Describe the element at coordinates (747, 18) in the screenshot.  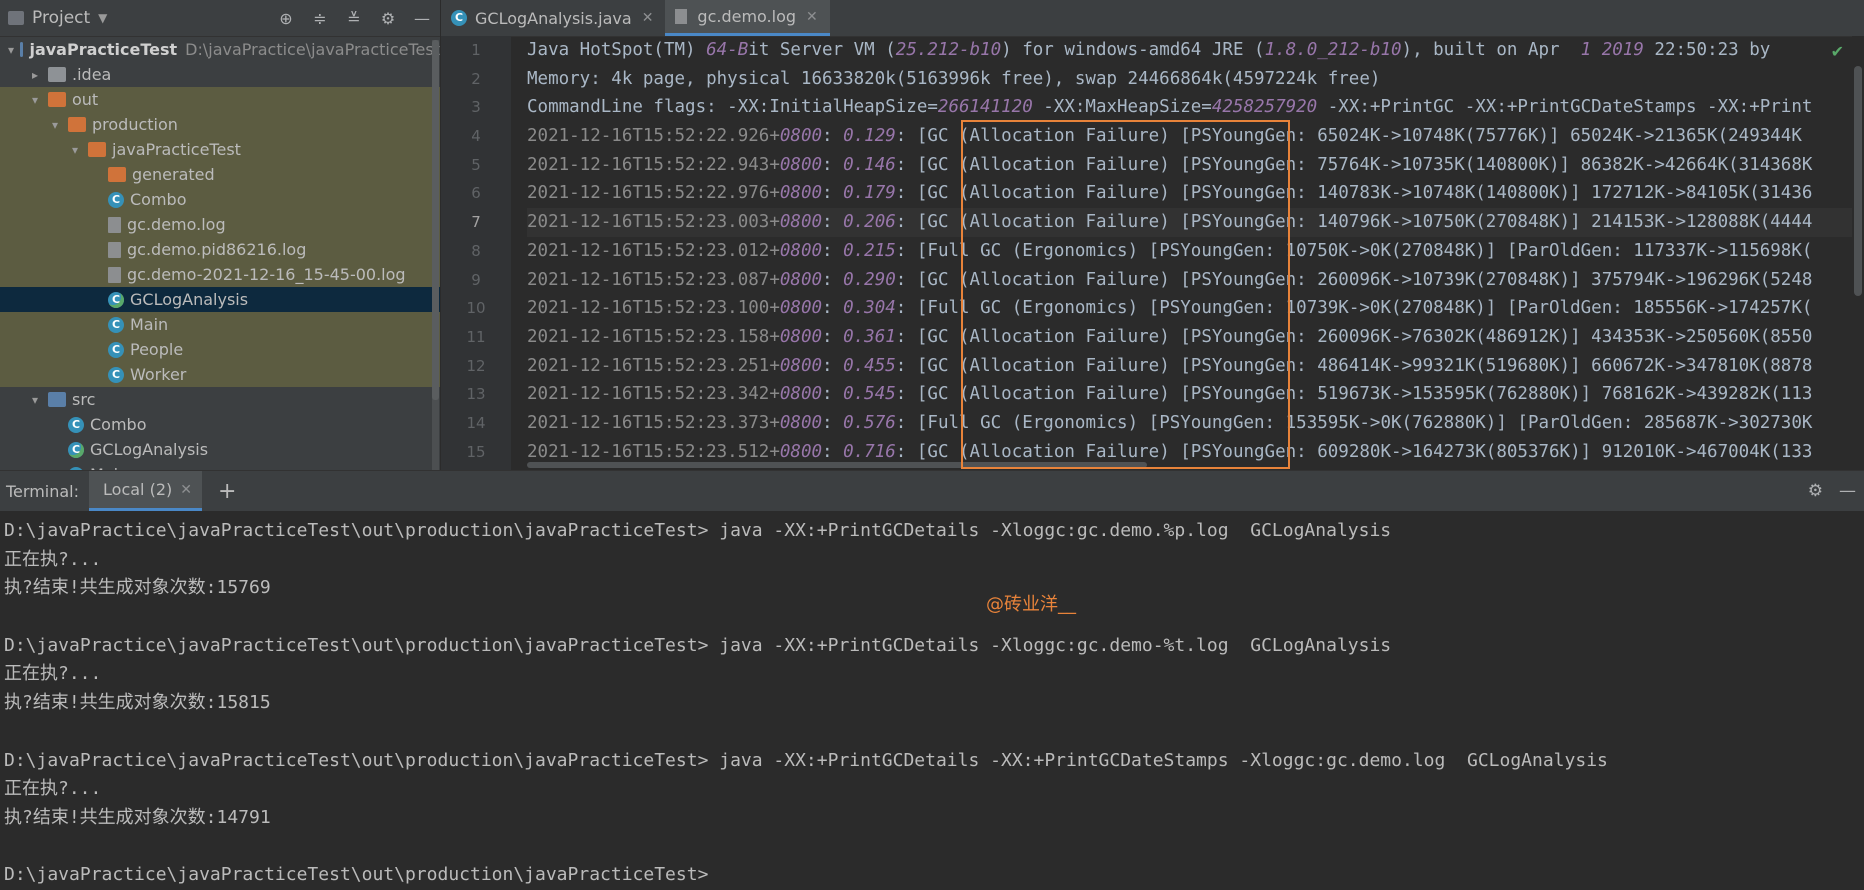
I see `editor-tab: gc.demo.log ✕` at that location.